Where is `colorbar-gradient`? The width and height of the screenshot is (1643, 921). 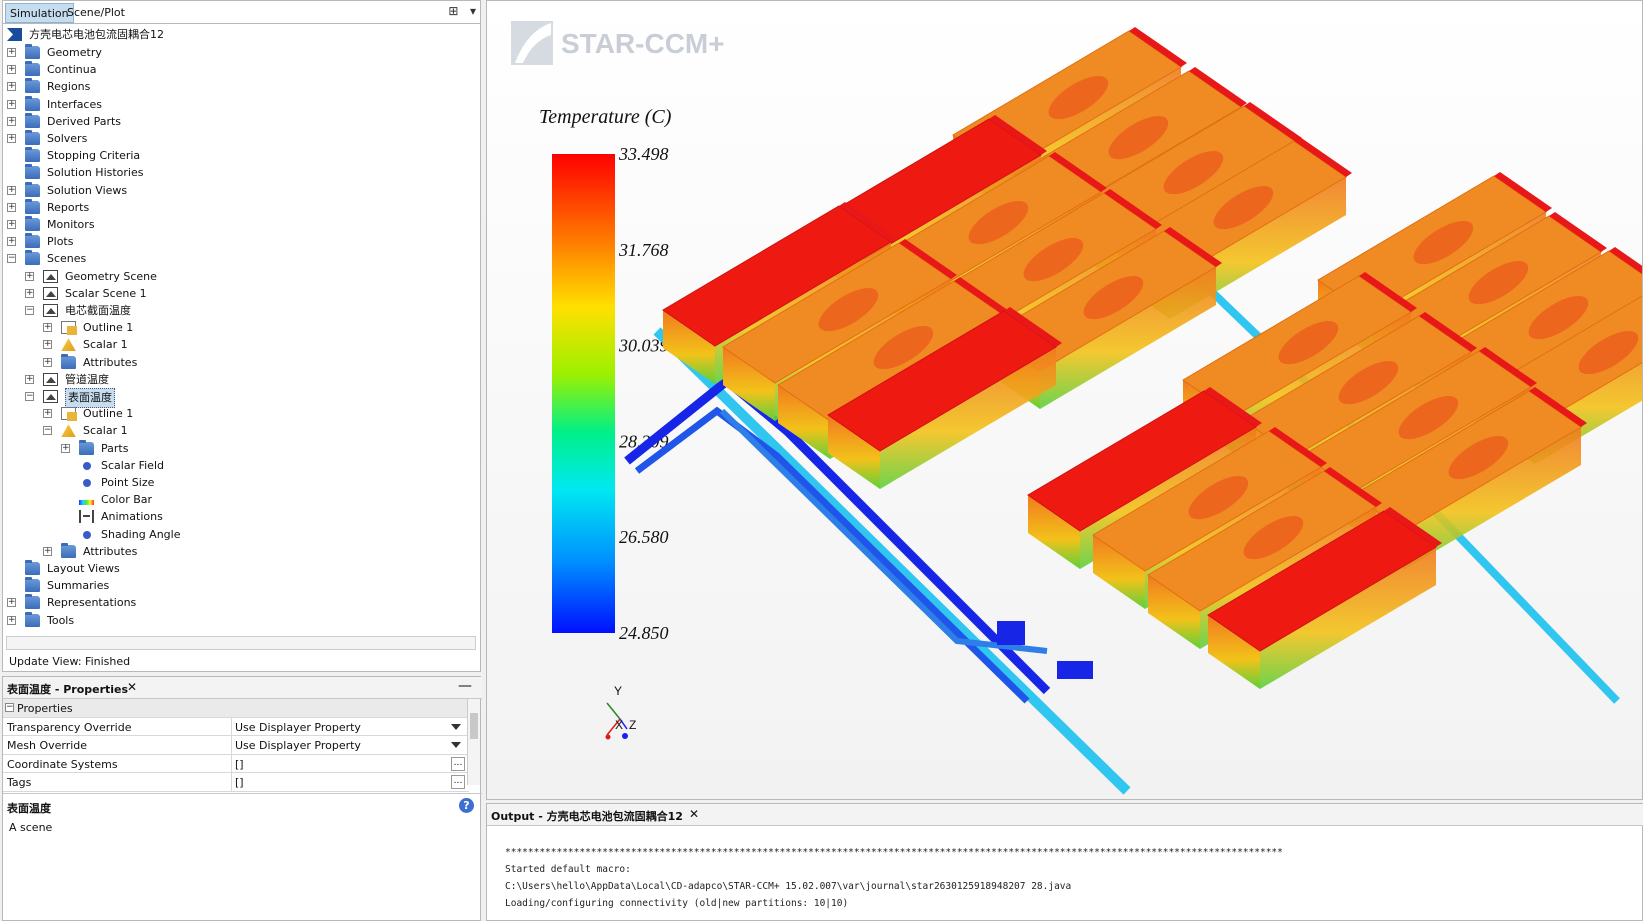 colorbar-gradient is located at coordinates (583, 393).